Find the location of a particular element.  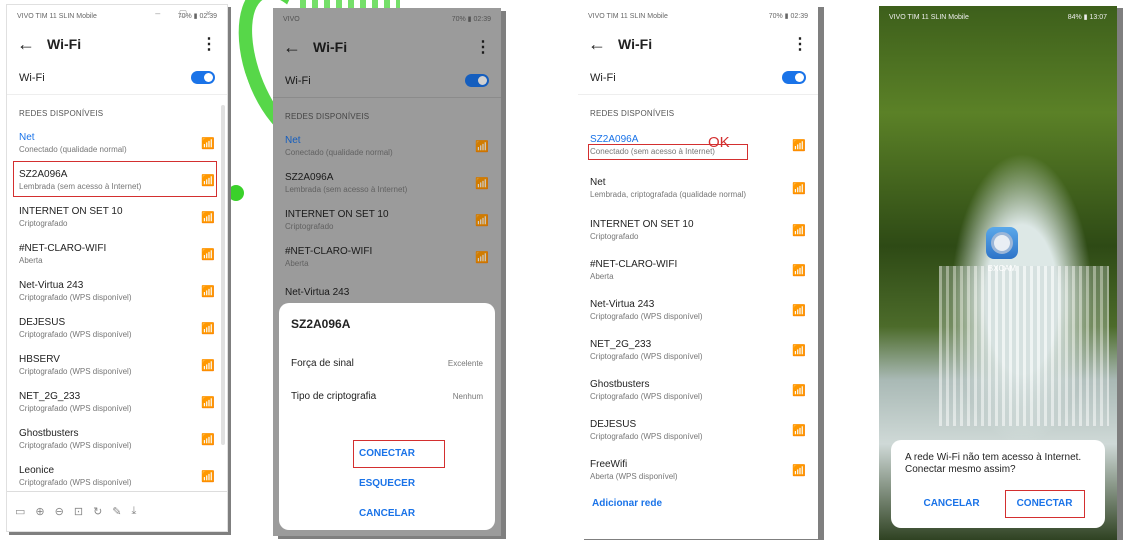

network-name: Net-Virtua 243 is located at coordinates (622, 304).